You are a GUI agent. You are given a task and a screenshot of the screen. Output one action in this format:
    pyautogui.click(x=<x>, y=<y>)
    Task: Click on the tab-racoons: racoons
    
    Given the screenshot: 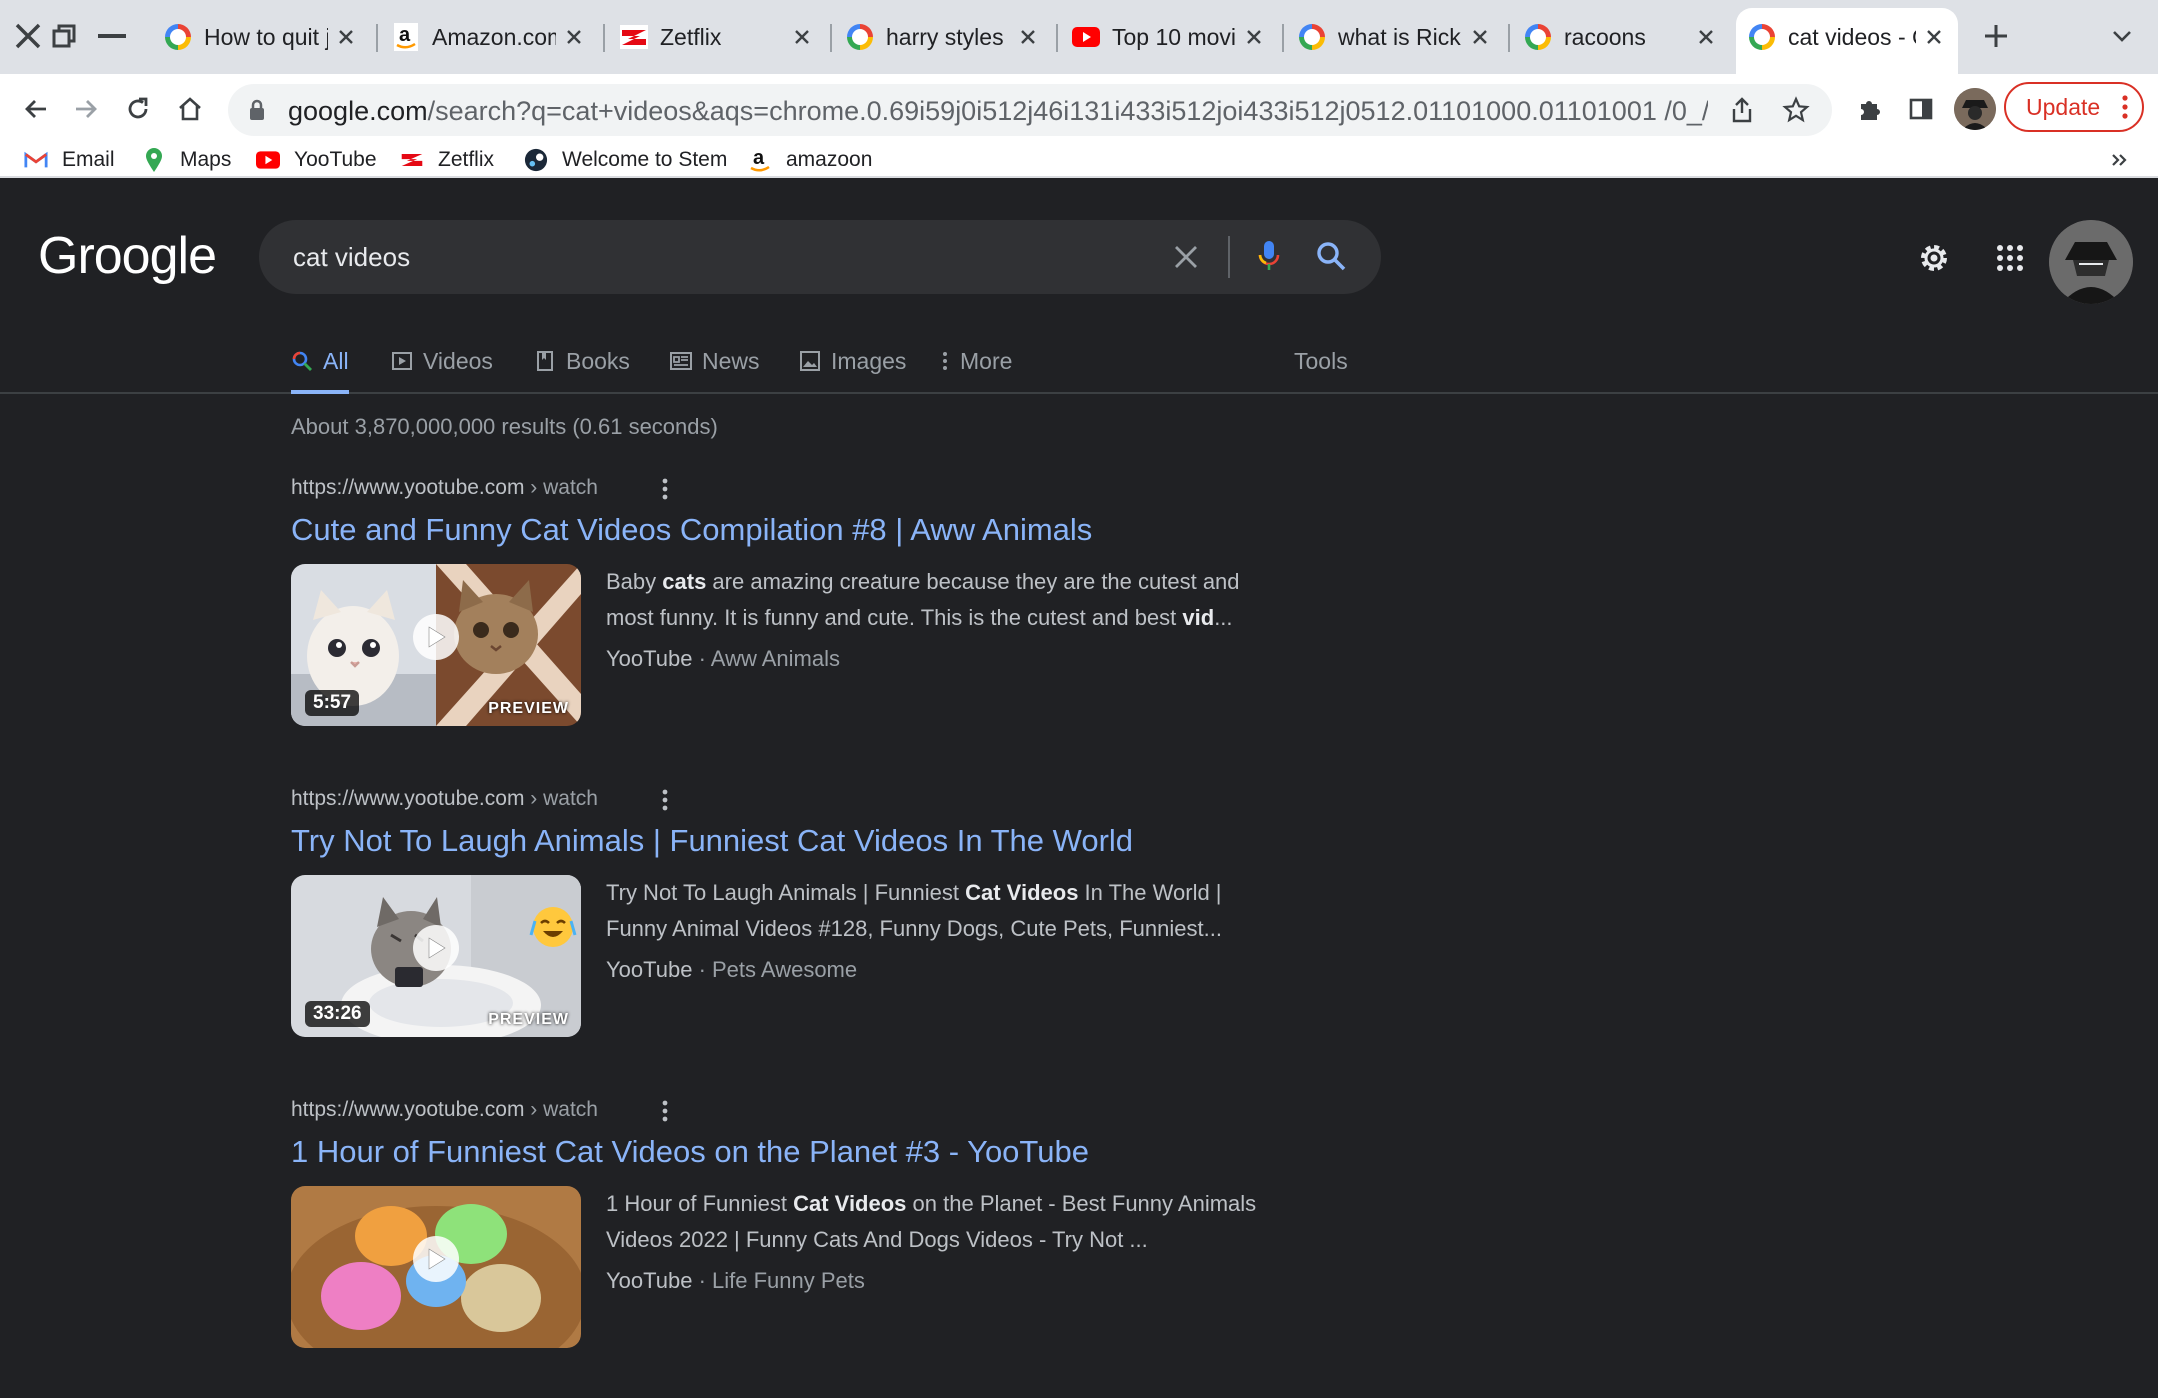 What is the action you would take?
    pyautogui.click(x=1621, y=37)
    